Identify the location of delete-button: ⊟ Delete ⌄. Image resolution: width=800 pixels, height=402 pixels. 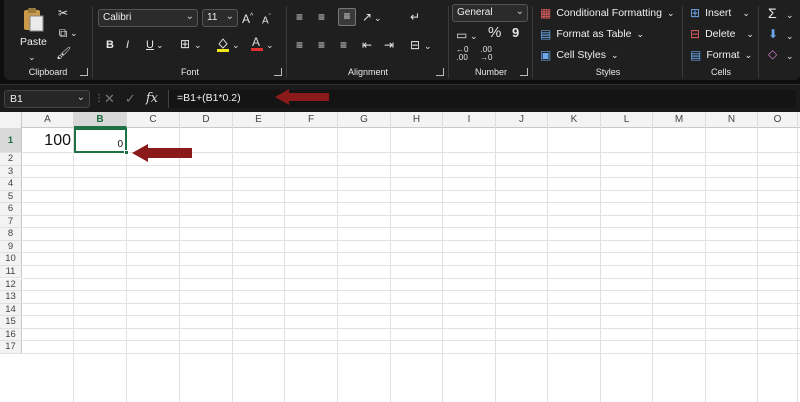
(722, 34).